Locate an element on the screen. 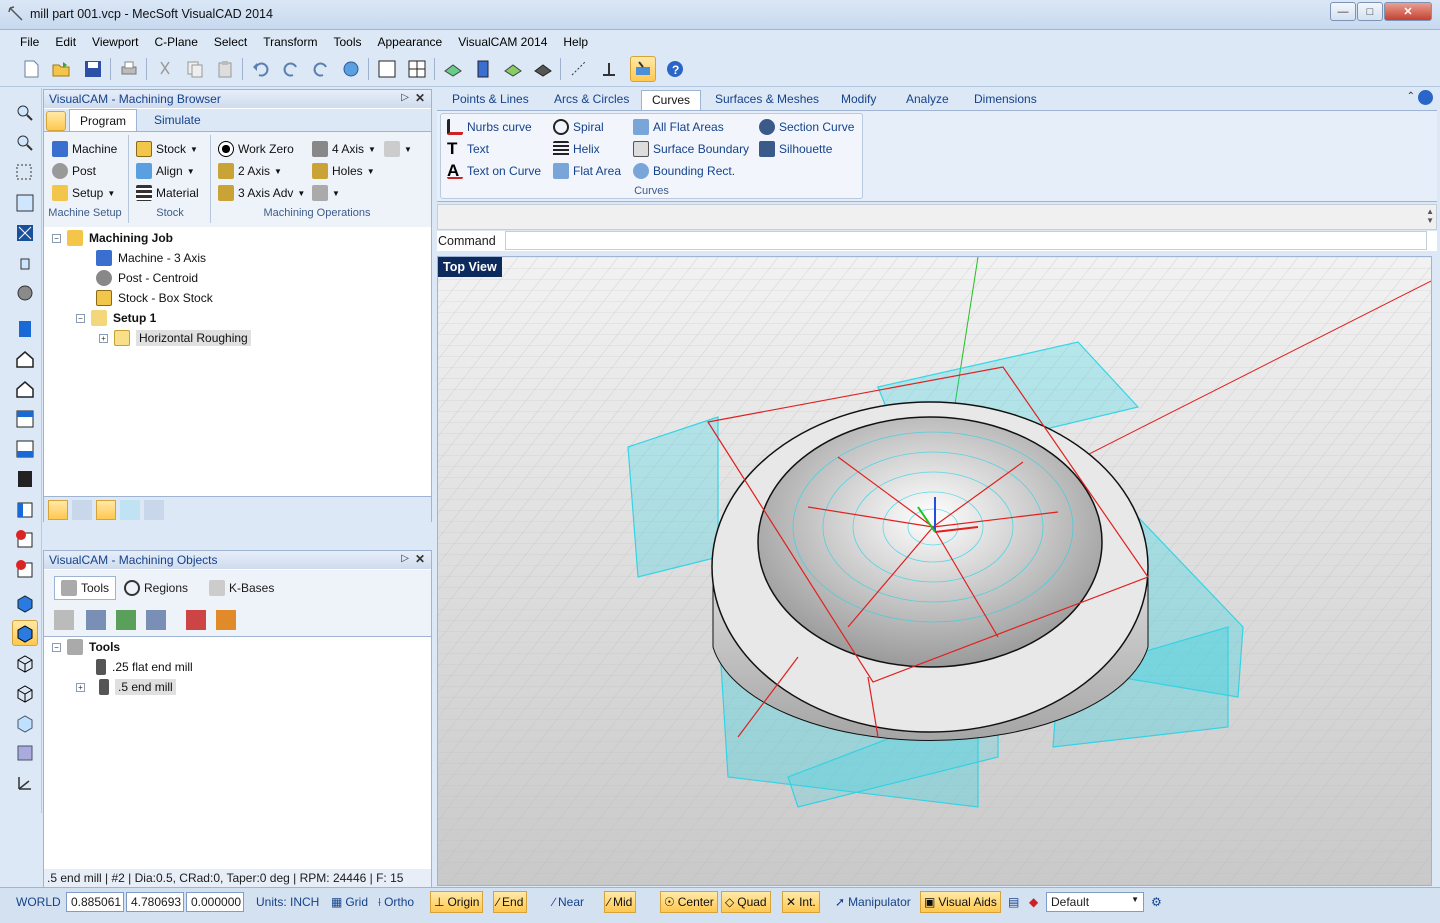  manipulator-toggle: ➚ Manipulator is located at coordinates (873, 902).